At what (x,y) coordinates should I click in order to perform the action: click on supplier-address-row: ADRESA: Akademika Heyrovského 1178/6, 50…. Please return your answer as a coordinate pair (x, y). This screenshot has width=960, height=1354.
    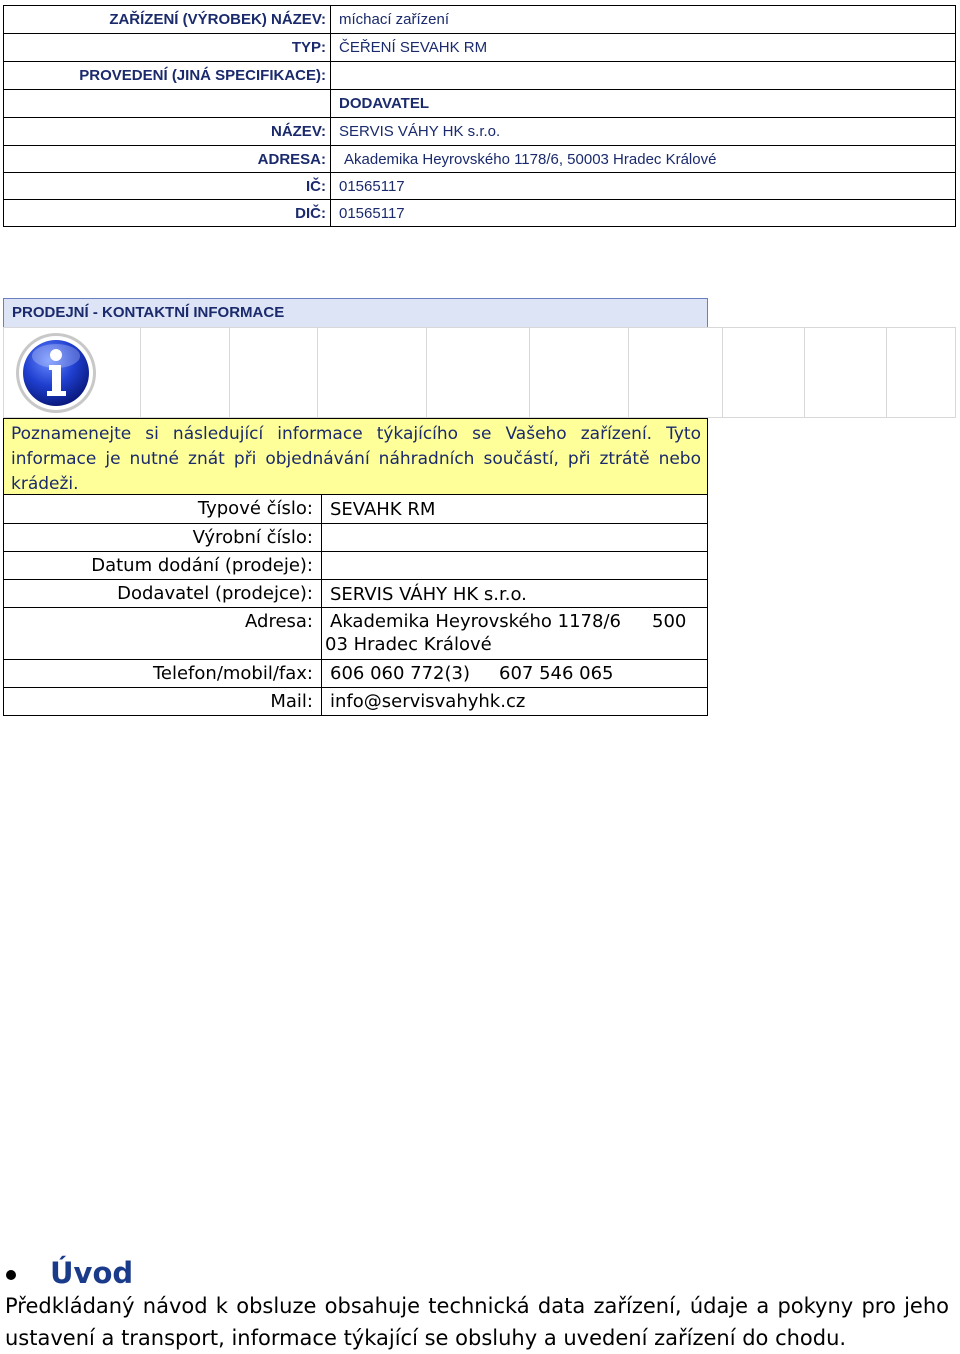
    Looking at the image, I should click on (479, 159).